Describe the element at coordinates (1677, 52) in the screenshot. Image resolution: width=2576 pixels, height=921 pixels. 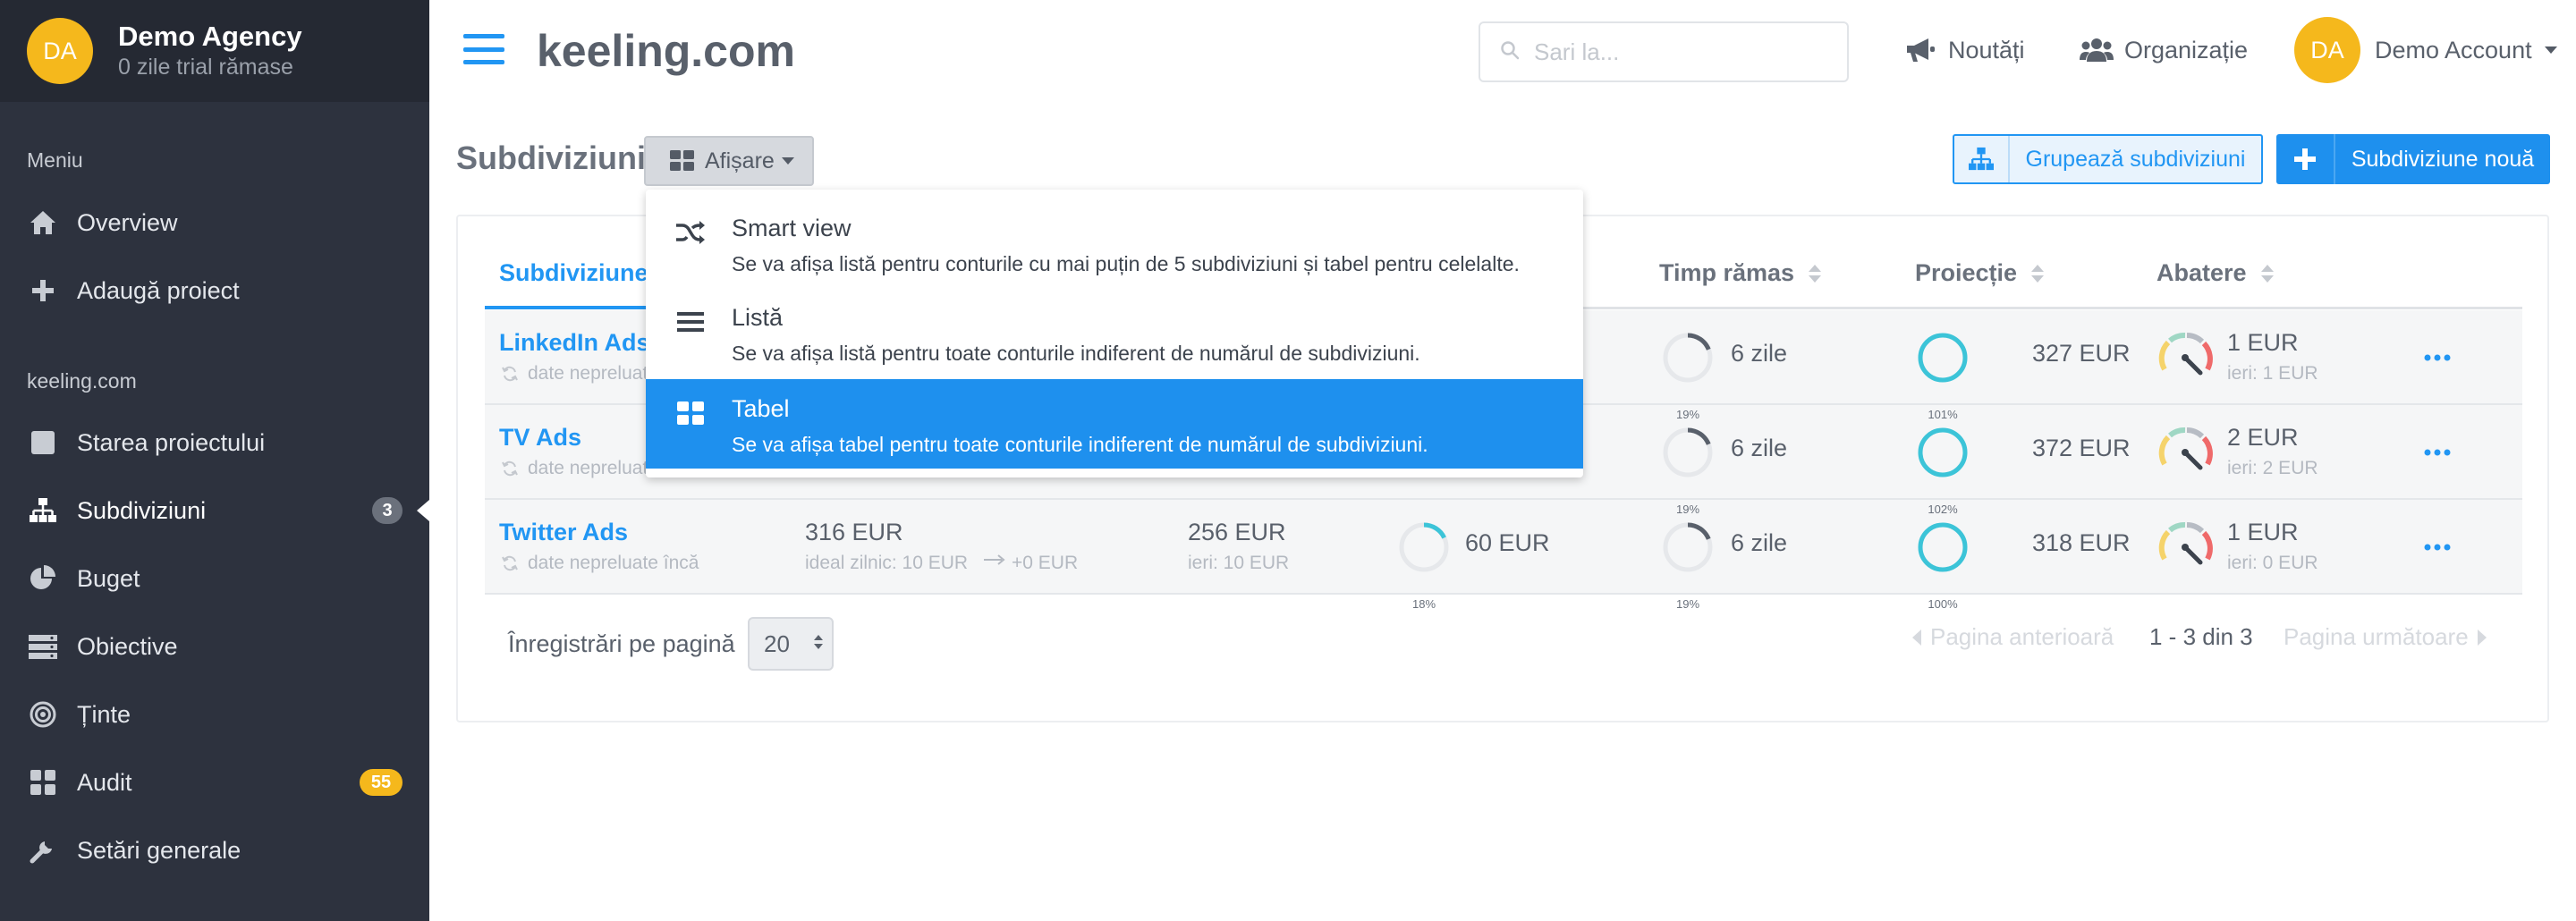
I see `search-input` at that location.